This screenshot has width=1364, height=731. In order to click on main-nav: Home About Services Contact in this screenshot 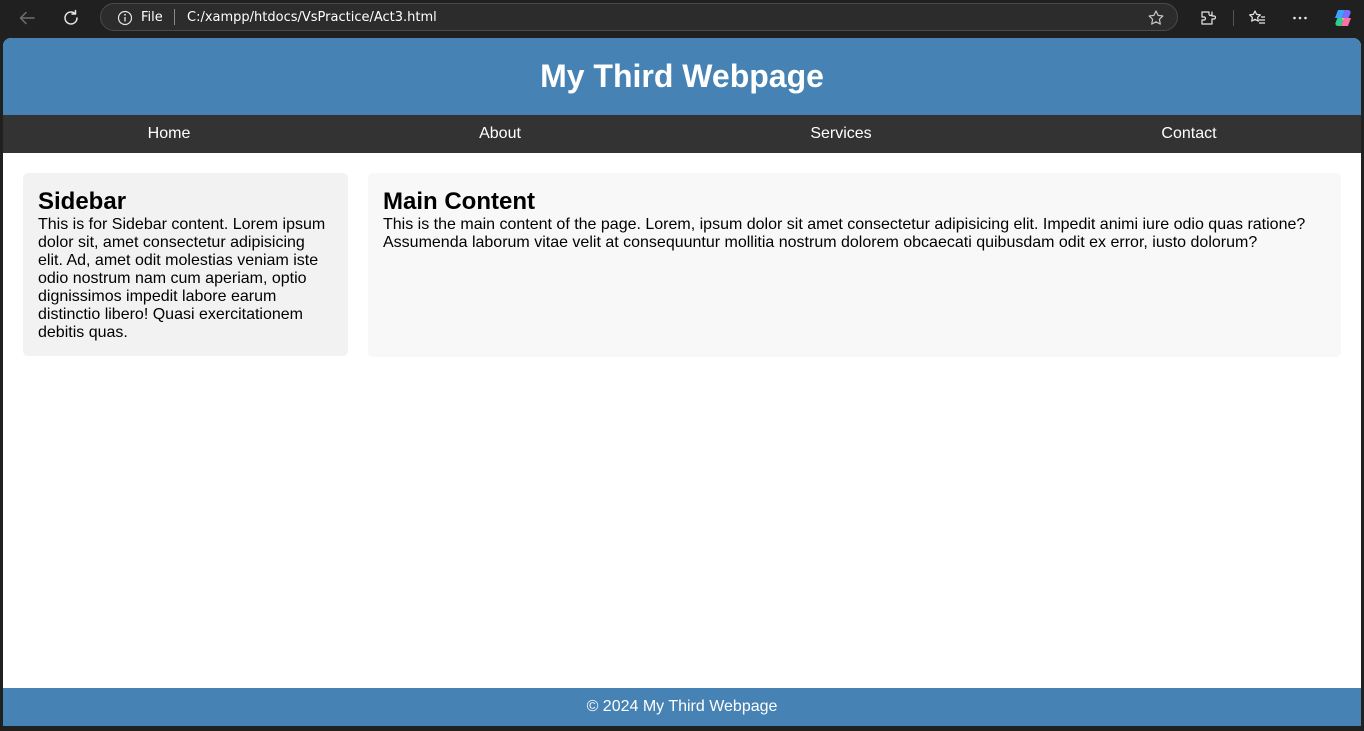, I will do `click(682, 134)`.